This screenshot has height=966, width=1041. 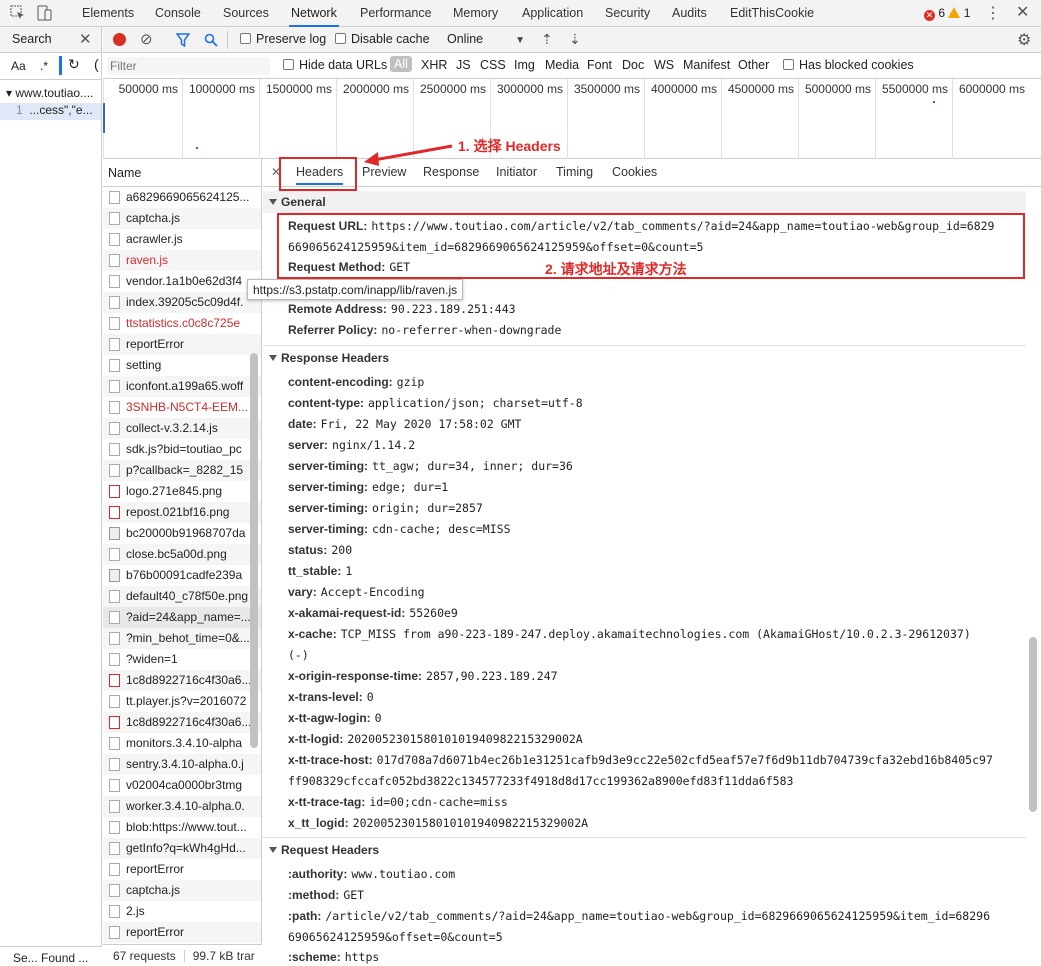 I want to click on request-row: monitors.3.4.10-alpha, so click(x=182, y=743).